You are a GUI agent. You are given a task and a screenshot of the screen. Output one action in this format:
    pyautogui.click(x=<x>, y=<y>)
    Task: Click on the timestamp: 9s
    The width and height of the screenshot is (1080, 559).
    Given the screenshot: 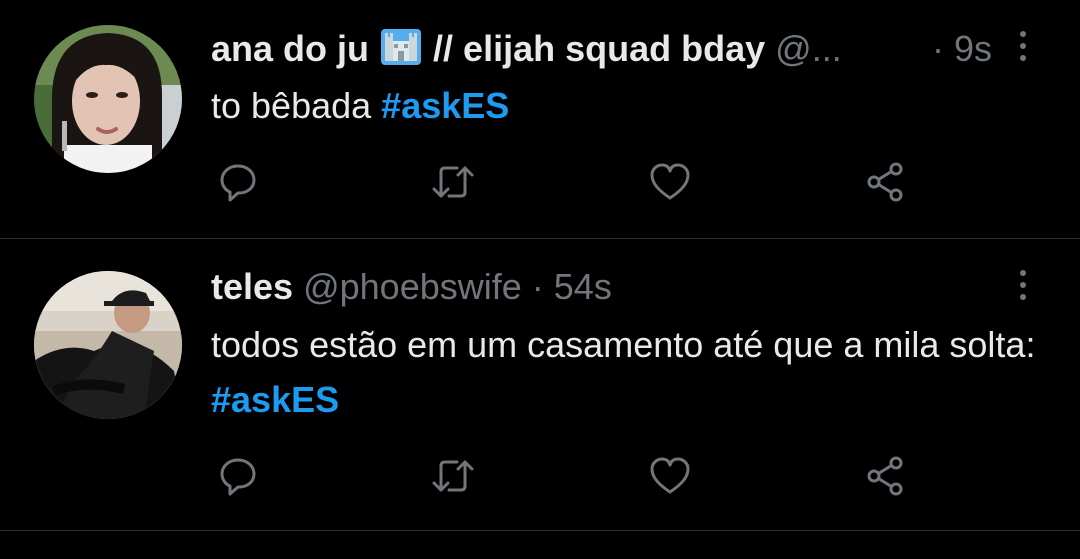 What is the action you would take?
    pyautogui.click(x=973, y=48)
    